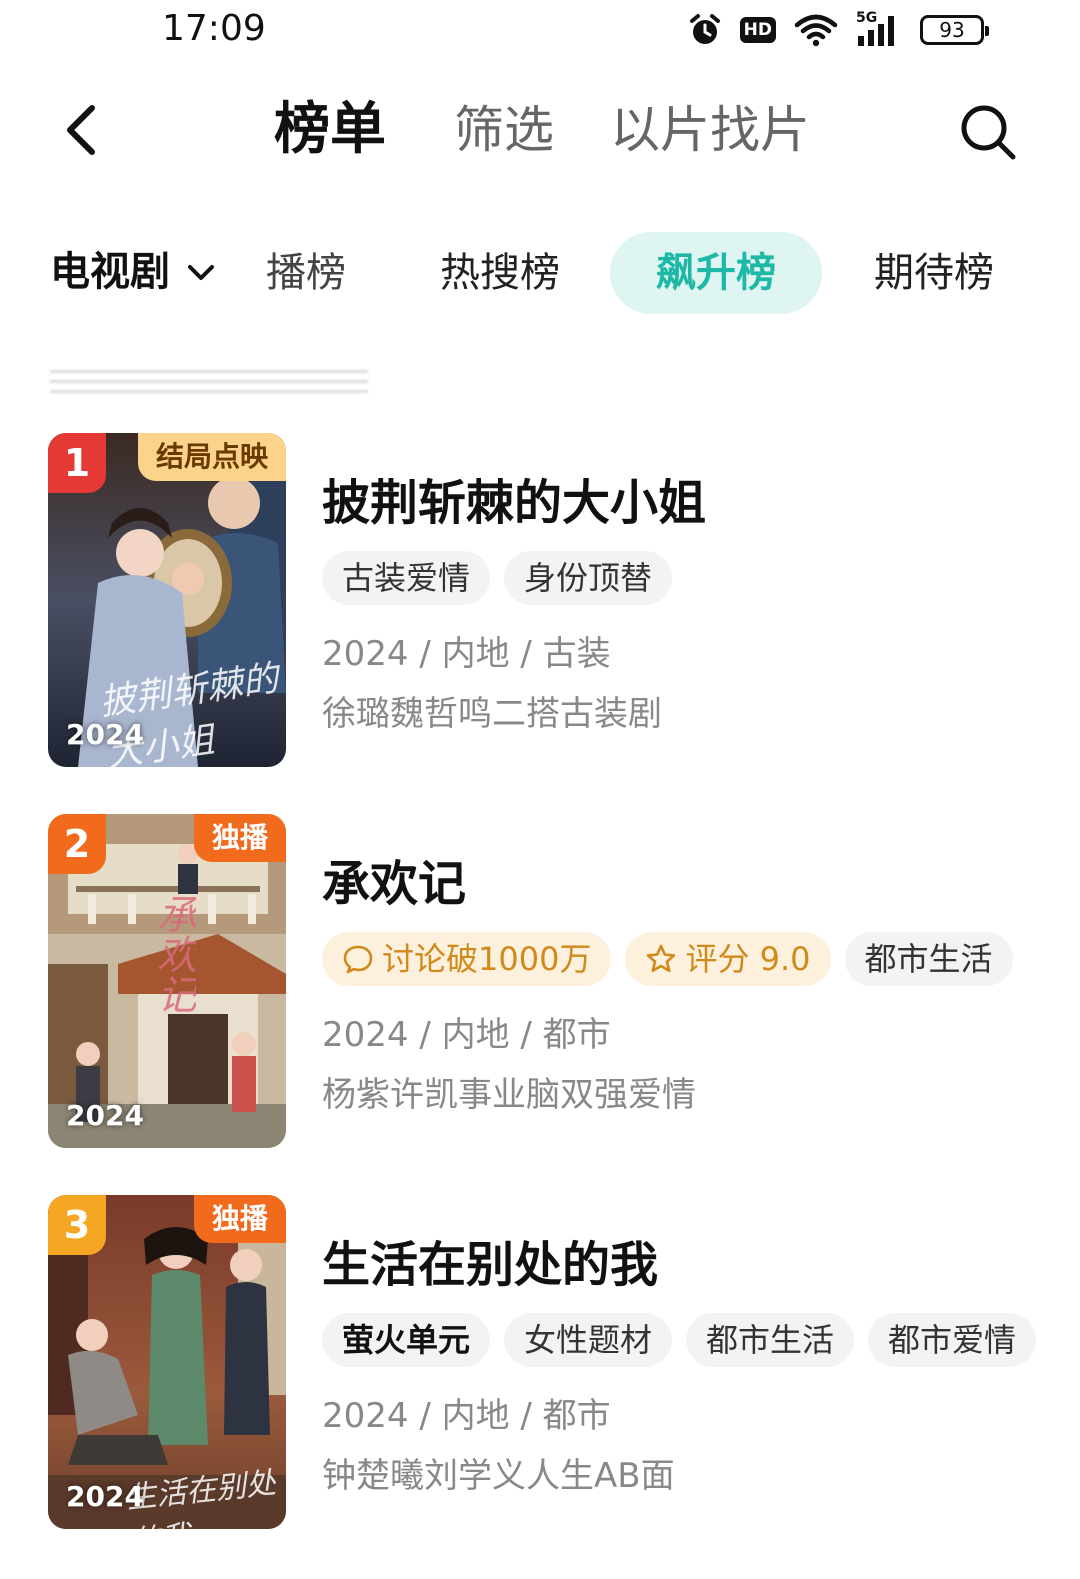 This screenshot has width=1080, height=1579. I want to click on tag-list: 古装爱情 身份顶替, so click(497, 578).